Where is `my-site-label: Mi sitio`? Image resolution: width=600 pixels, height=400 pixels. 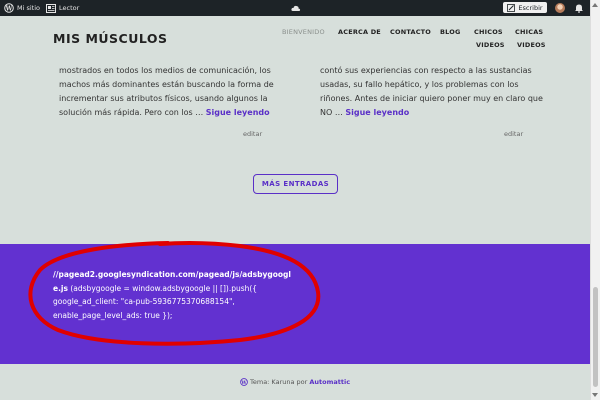 my-site-label: Mi sitio is located at coordinates (29, 8).